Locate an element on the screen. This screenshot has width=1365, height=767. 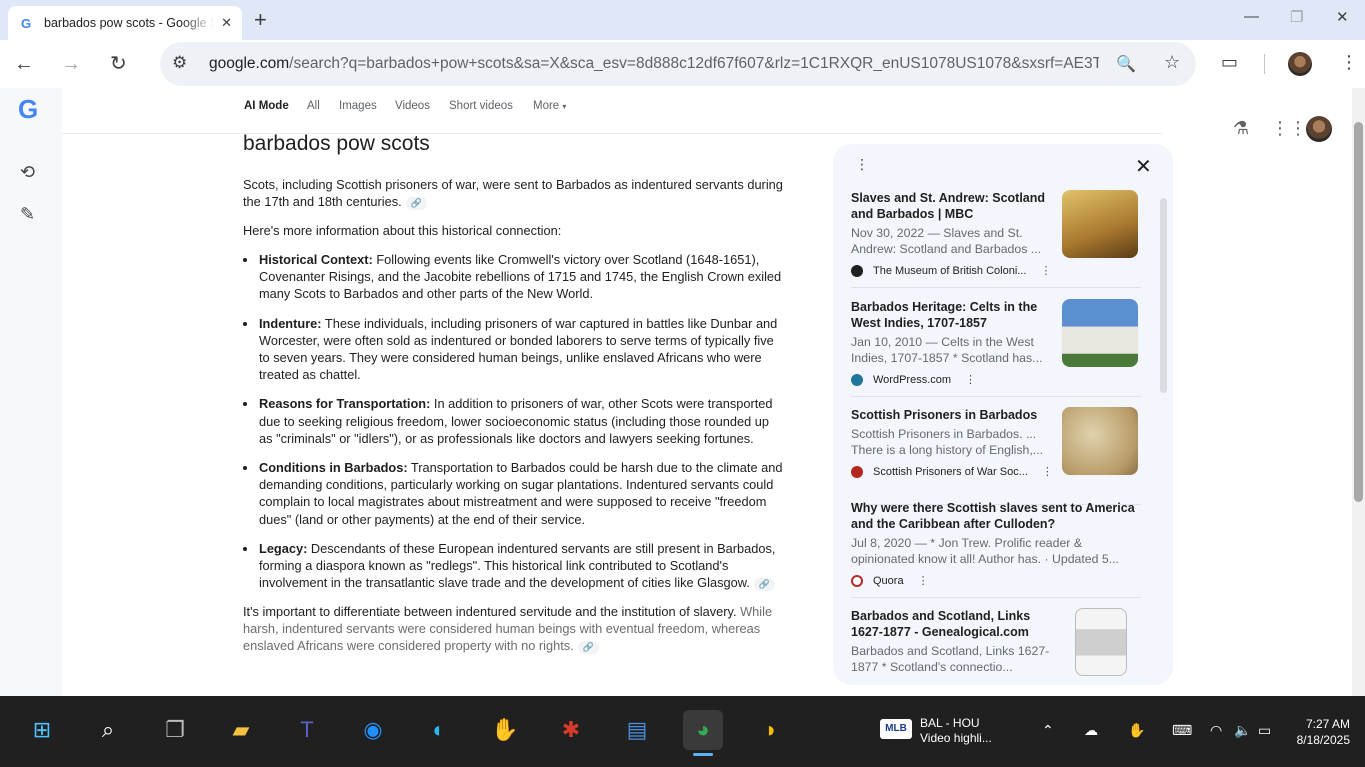
browser-tab: G barbados pow scots - Google Search ✕ is located at coordinates (125, 23).